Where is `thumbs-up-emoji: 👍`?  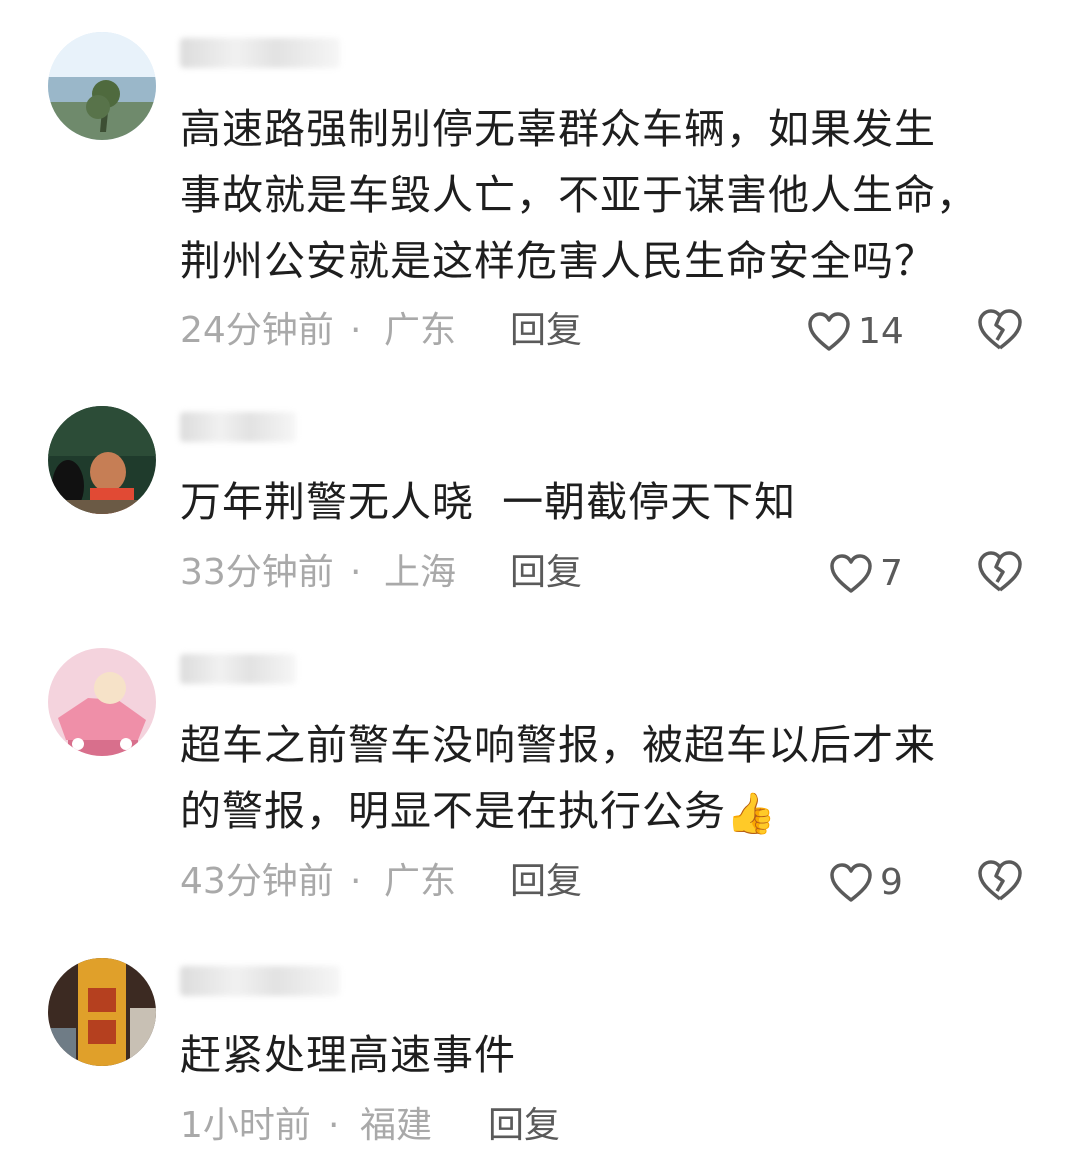
thumbs-up-emoji: 👍 is located at coordinates (751, 814).